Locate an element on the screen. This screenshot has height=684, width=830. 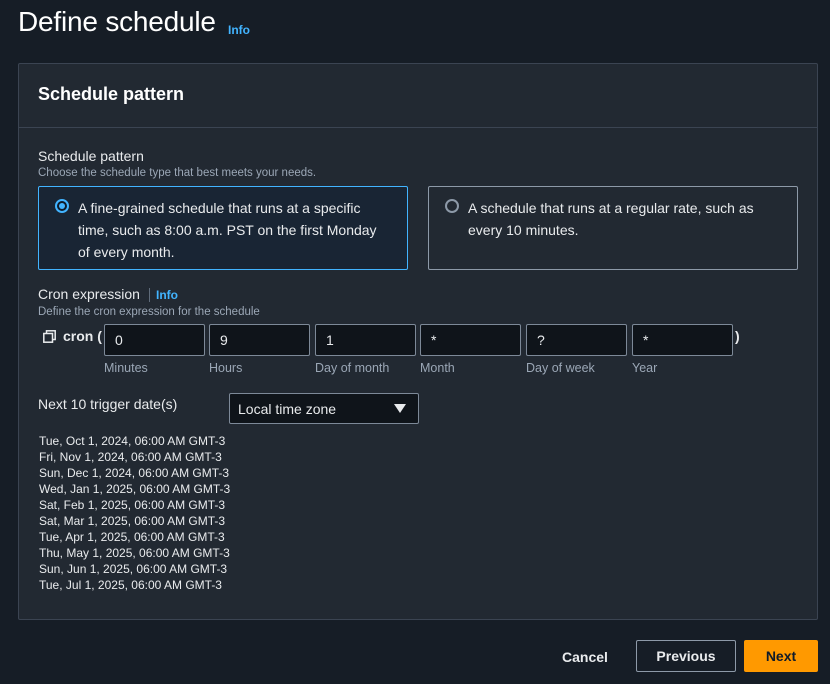
radio-selected-icon is located at coordinates (62, 206).